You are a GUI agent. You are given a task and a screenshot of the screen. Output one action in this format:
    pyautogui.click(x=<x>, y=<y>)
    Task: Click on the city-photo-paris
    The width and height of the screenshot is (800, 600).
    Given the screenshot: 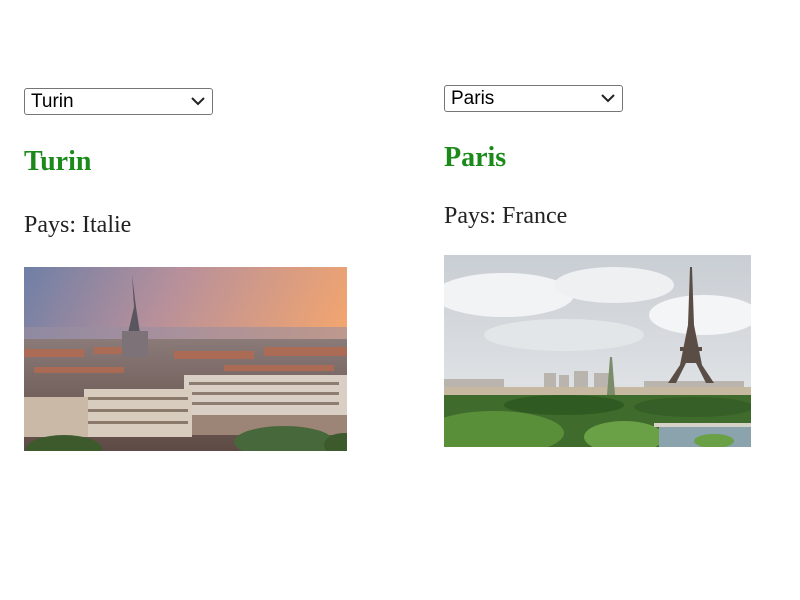 What is the action you would take?
    pyautogui.click(x=597, y=351)
    